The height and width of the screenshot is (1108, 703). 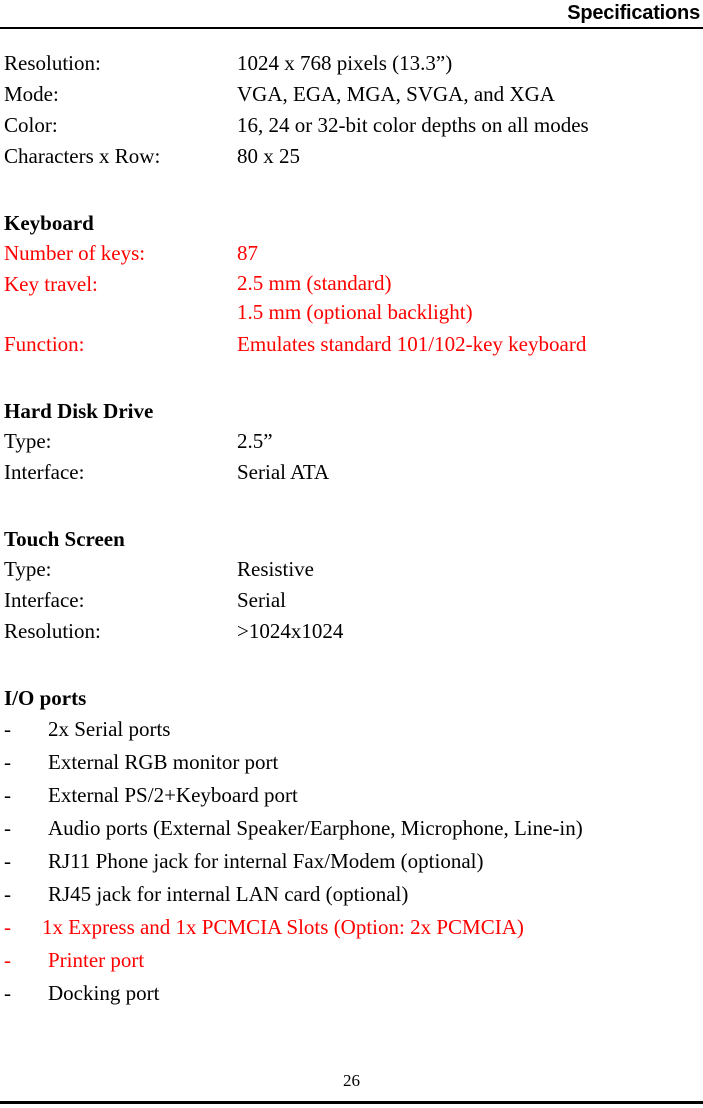 What do you see at coordinates (255, 441) in the screenshot?
I see `spec-value: 2.5”` at bounding box center [255, 441].